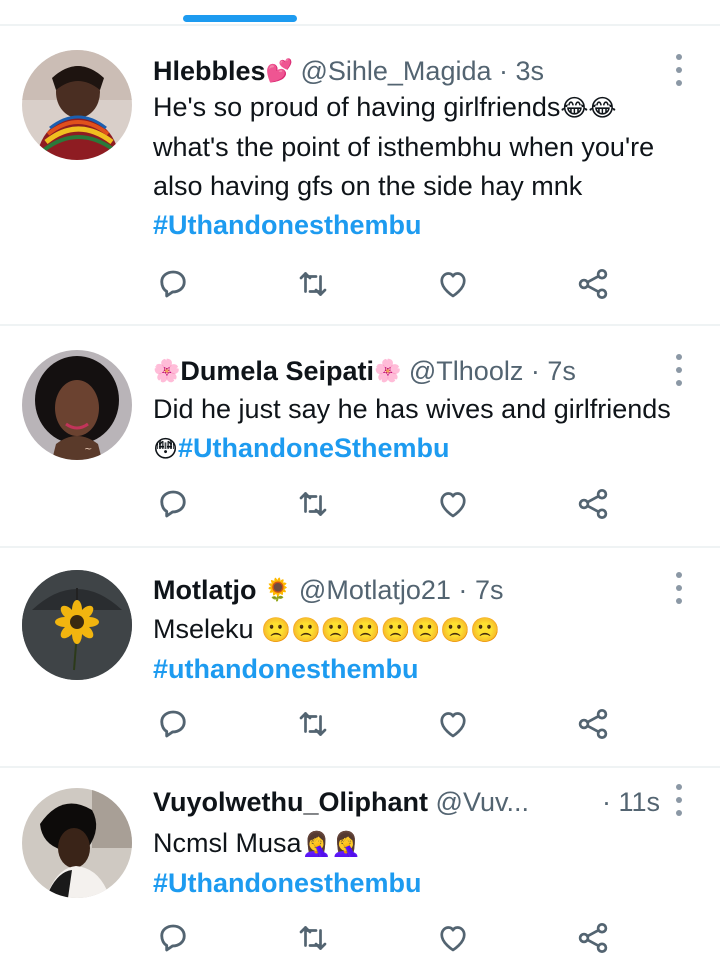 The image size is (720, 957). Describe the element at coordinates (286, 669) in the screenshot. I see `hashtag-link: #uthandonesthembu` at that location.